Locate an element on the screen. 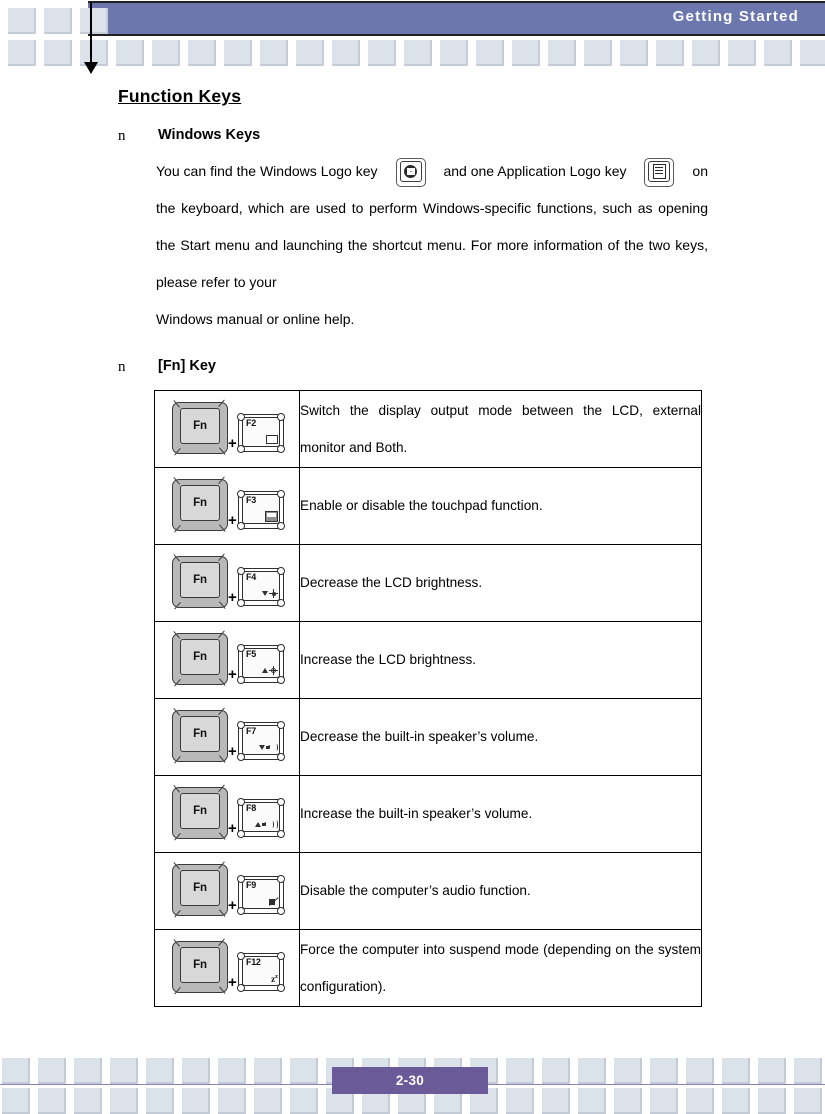 This screenshot has height=1114, width=825. function-key-label: F7 is located at coordinates (251, 731).